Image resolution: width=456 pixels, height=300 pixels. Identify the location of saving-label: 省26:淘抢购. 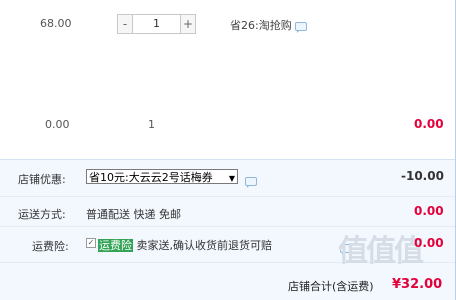
(261, 25).